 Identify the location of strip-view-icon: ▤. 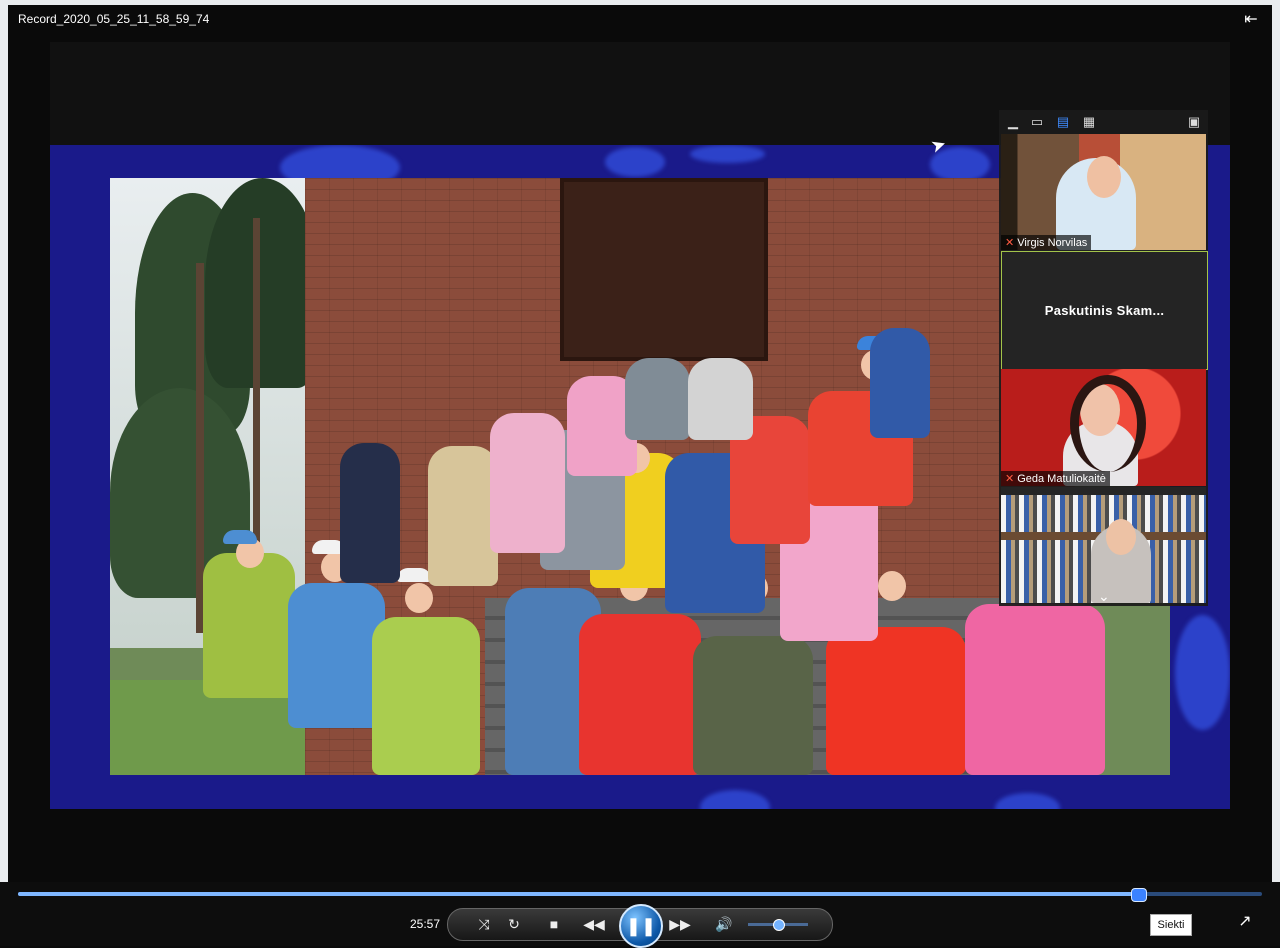
(1063, 122).